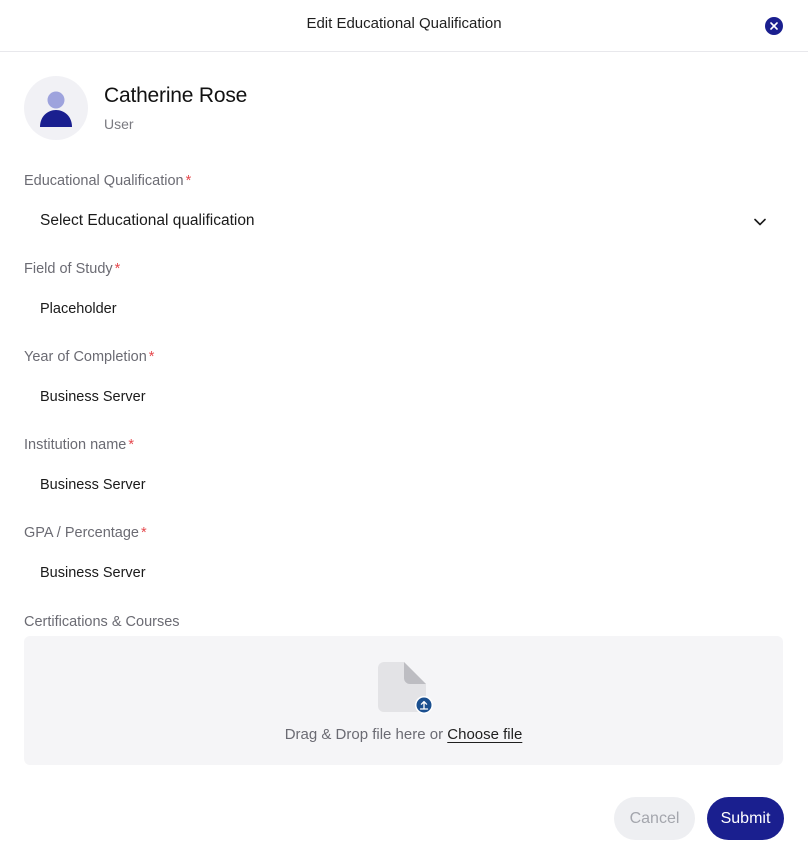 This screenshot has width=808, height=864. I want to click on file-dropzone: Drag & Drop file here or Choose file, so click(403, 700).